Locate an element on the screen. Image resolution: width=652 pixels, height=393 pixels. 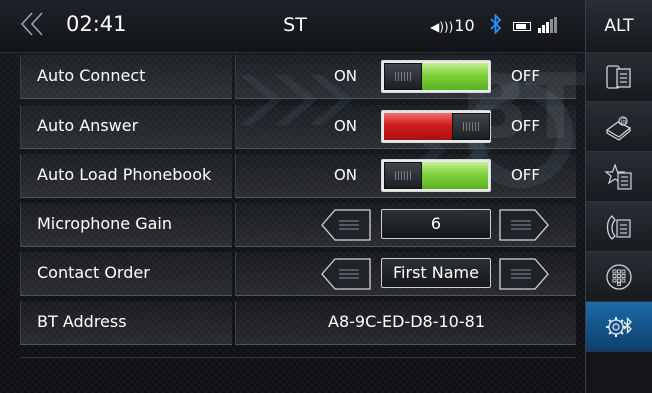
label-cell: BT Address is located at coordinates (126, 323).